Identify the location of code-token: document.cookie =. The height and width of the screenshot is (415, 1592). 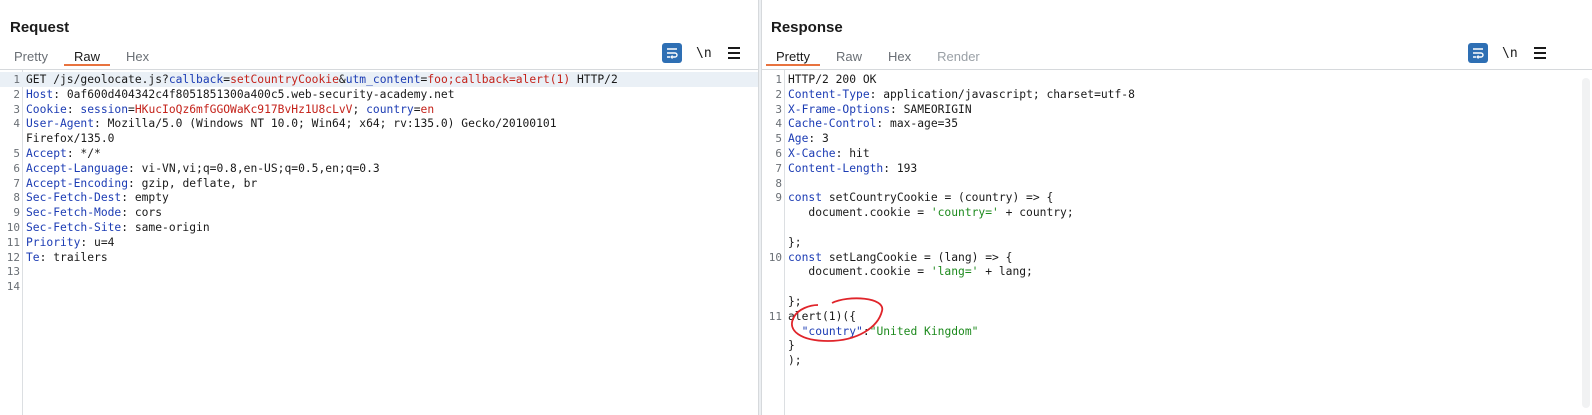
(859, 213).